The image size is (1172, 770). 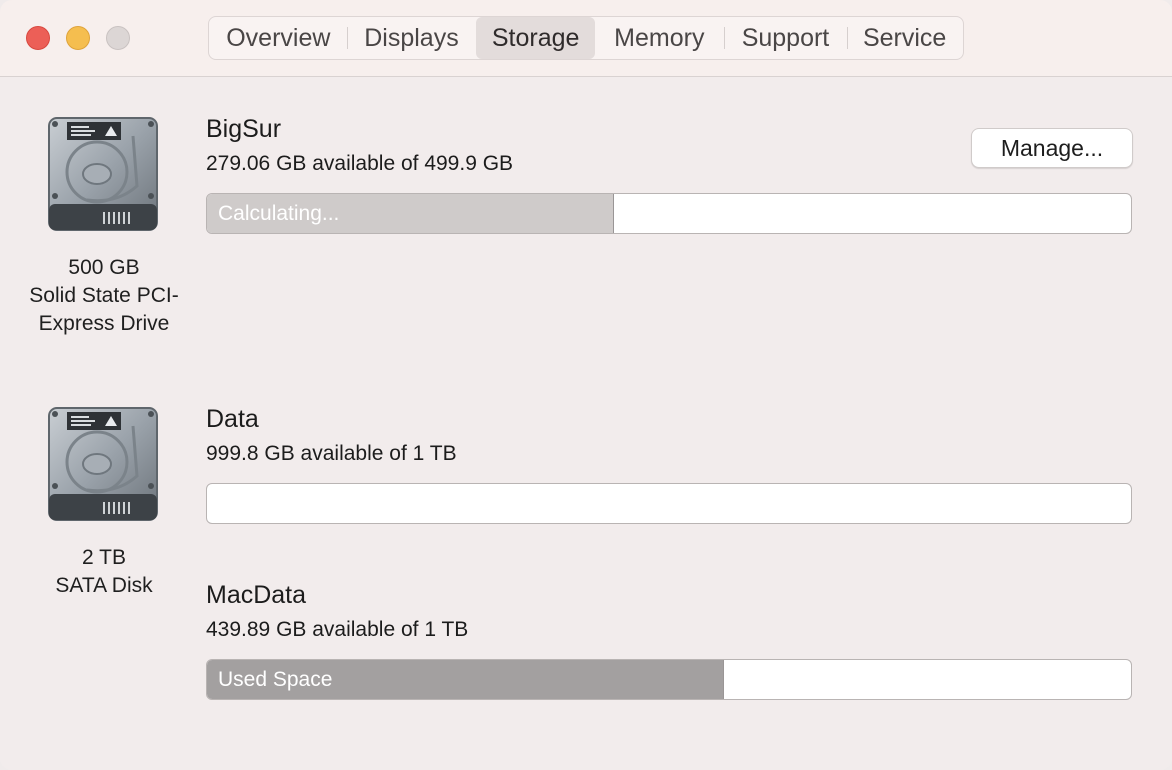 I want to click on tab-overview: Overview, so click(x=278, y=38).